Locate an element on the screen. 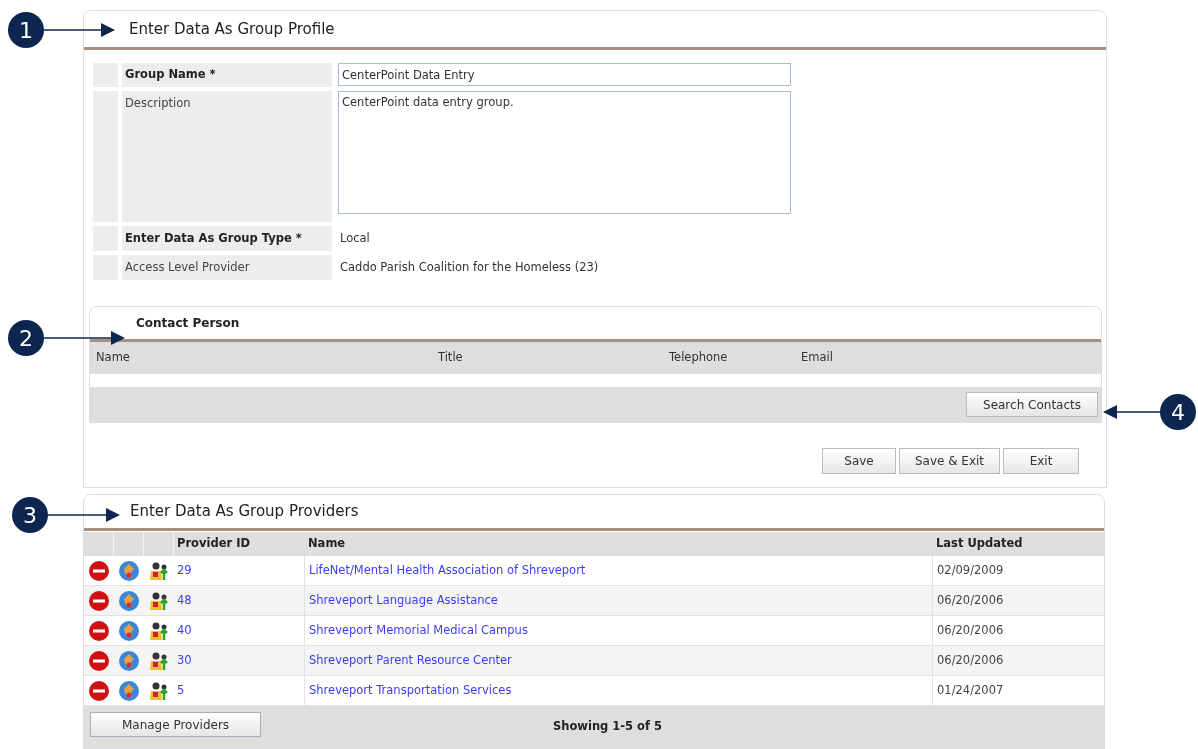 The width and height of the screenshot is (1198, 749). callout-badge: 2 is located at coordinates (26, 338).